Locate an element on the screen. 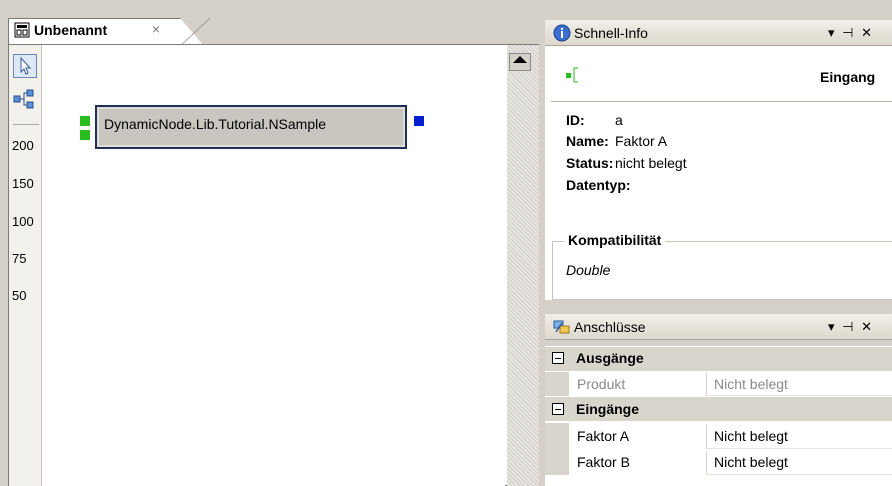 The image size is (892, 486). cursor-arrow-icon is located at coordinates (26, 65).